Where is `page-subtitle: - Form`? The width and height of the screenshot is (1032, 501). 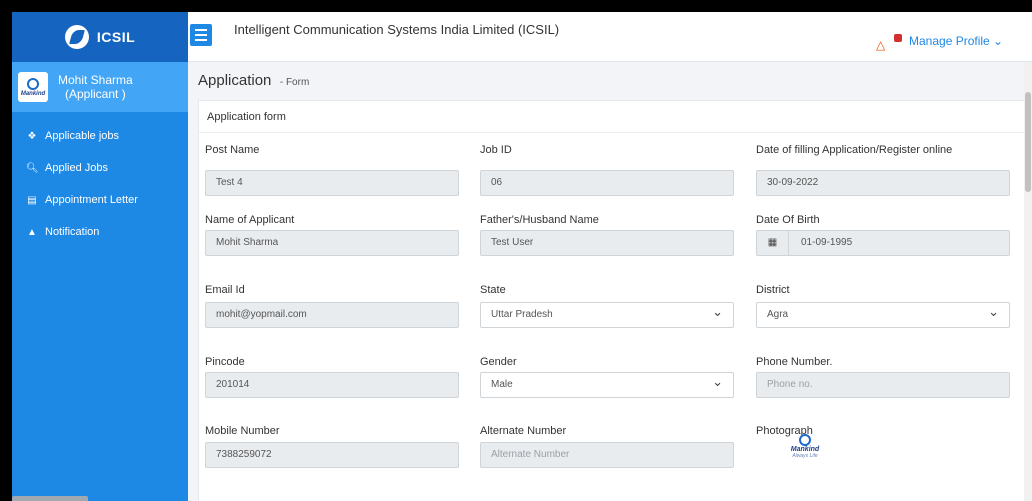
page-subtitle: - Form is located at coordinates (294, 82).